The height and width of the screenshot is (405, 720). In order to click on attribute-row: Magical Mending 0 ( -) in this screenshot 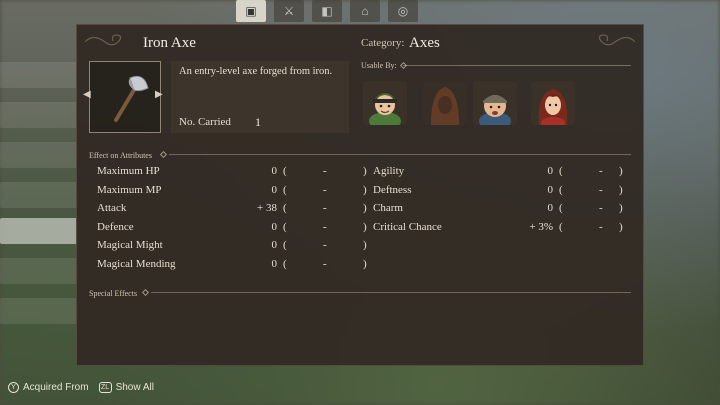, I will do `click(235, 266)`.